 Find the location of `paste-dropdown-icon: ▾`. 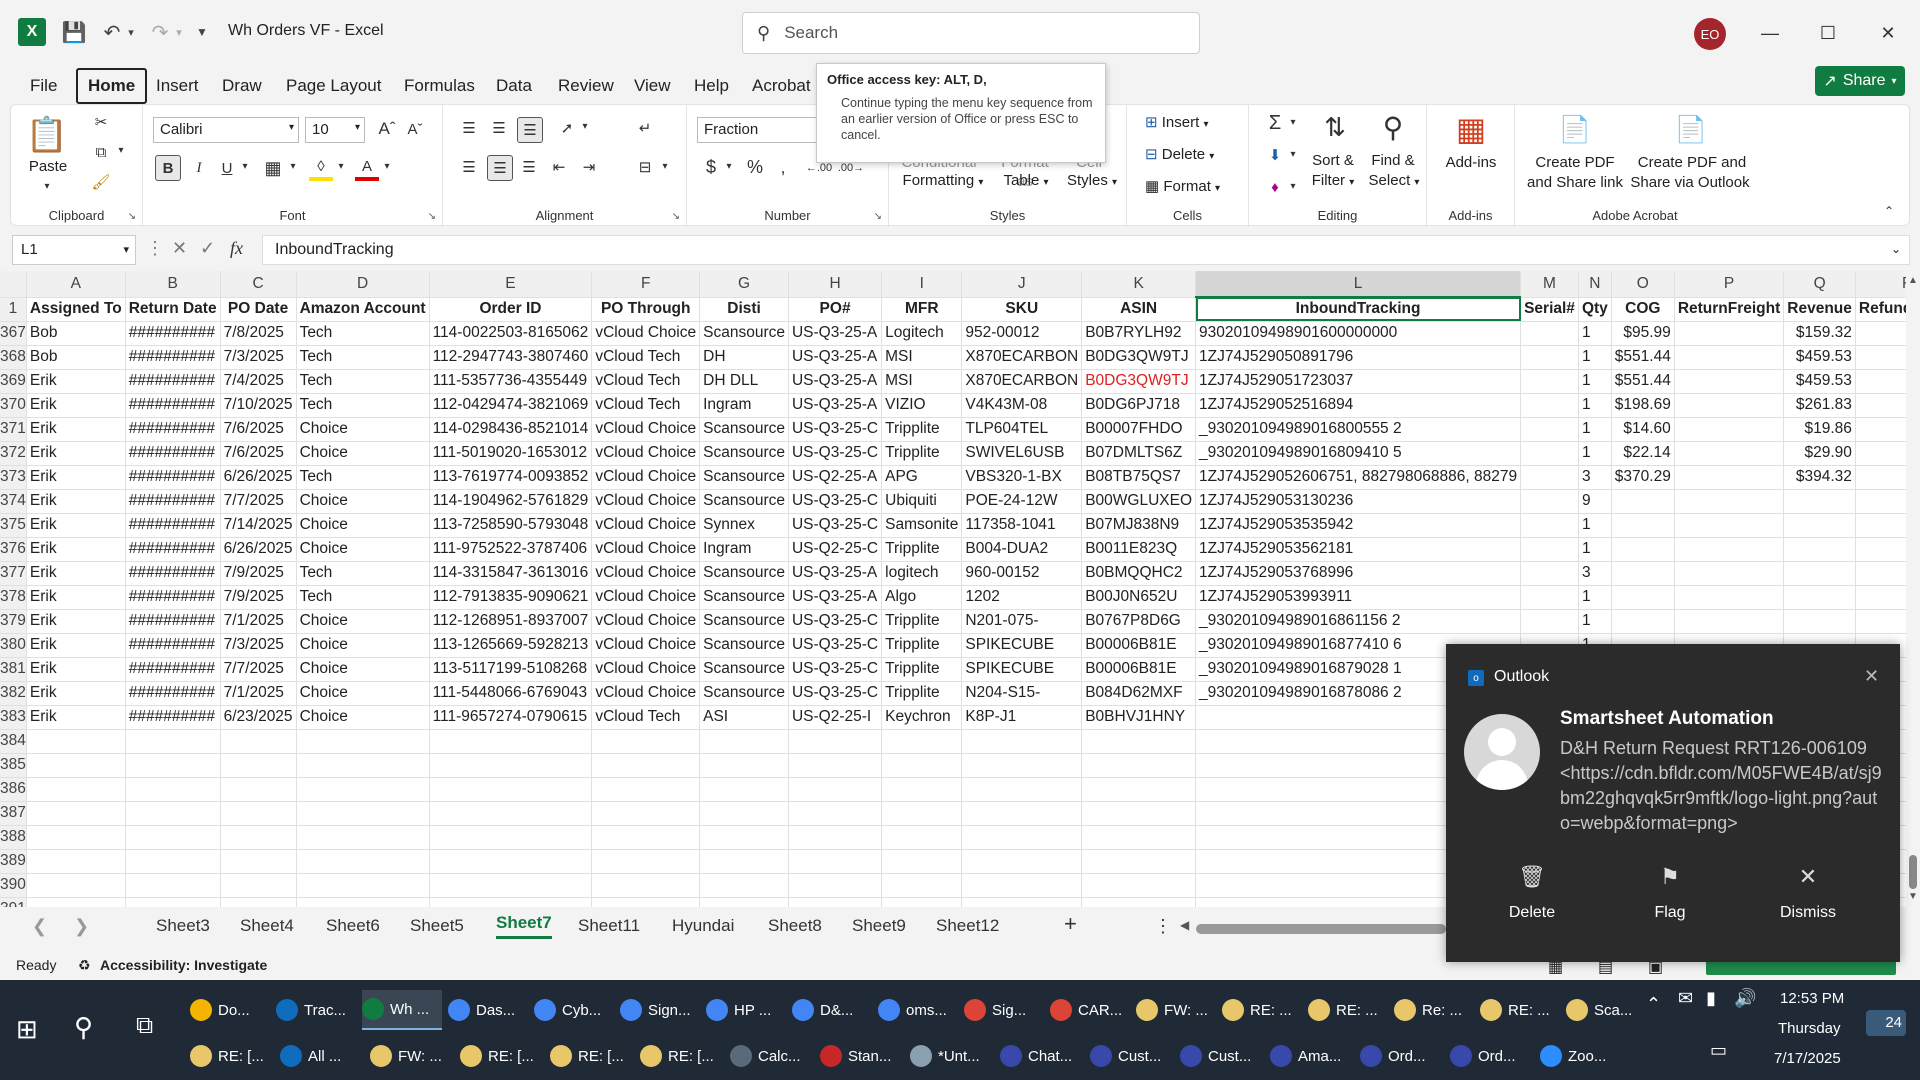

paste-dropdown-icon: ▾ is located at coordinates (47, 186).